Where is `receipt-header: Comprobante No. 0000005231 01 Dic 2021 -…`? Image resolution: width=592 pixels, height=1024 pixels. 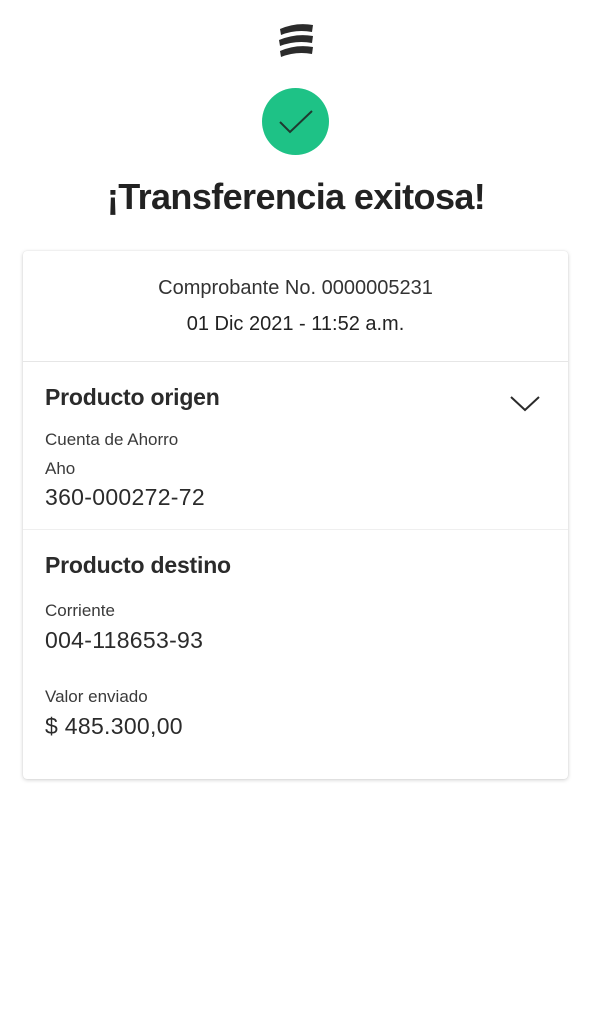
receipt-header: Comprobante No. 0000005231 01 Dic 2021 -… is located at coordinates (295, 306).